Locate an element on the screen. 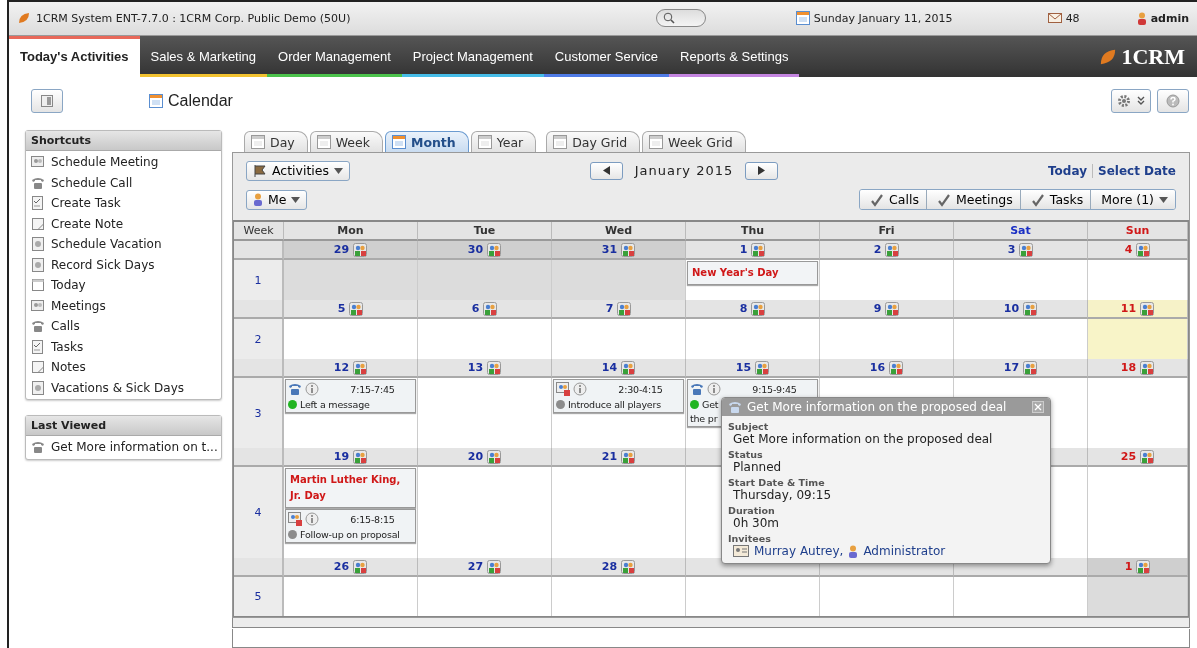  field-label: Start Date & Time is located at coordinates (777, 482).